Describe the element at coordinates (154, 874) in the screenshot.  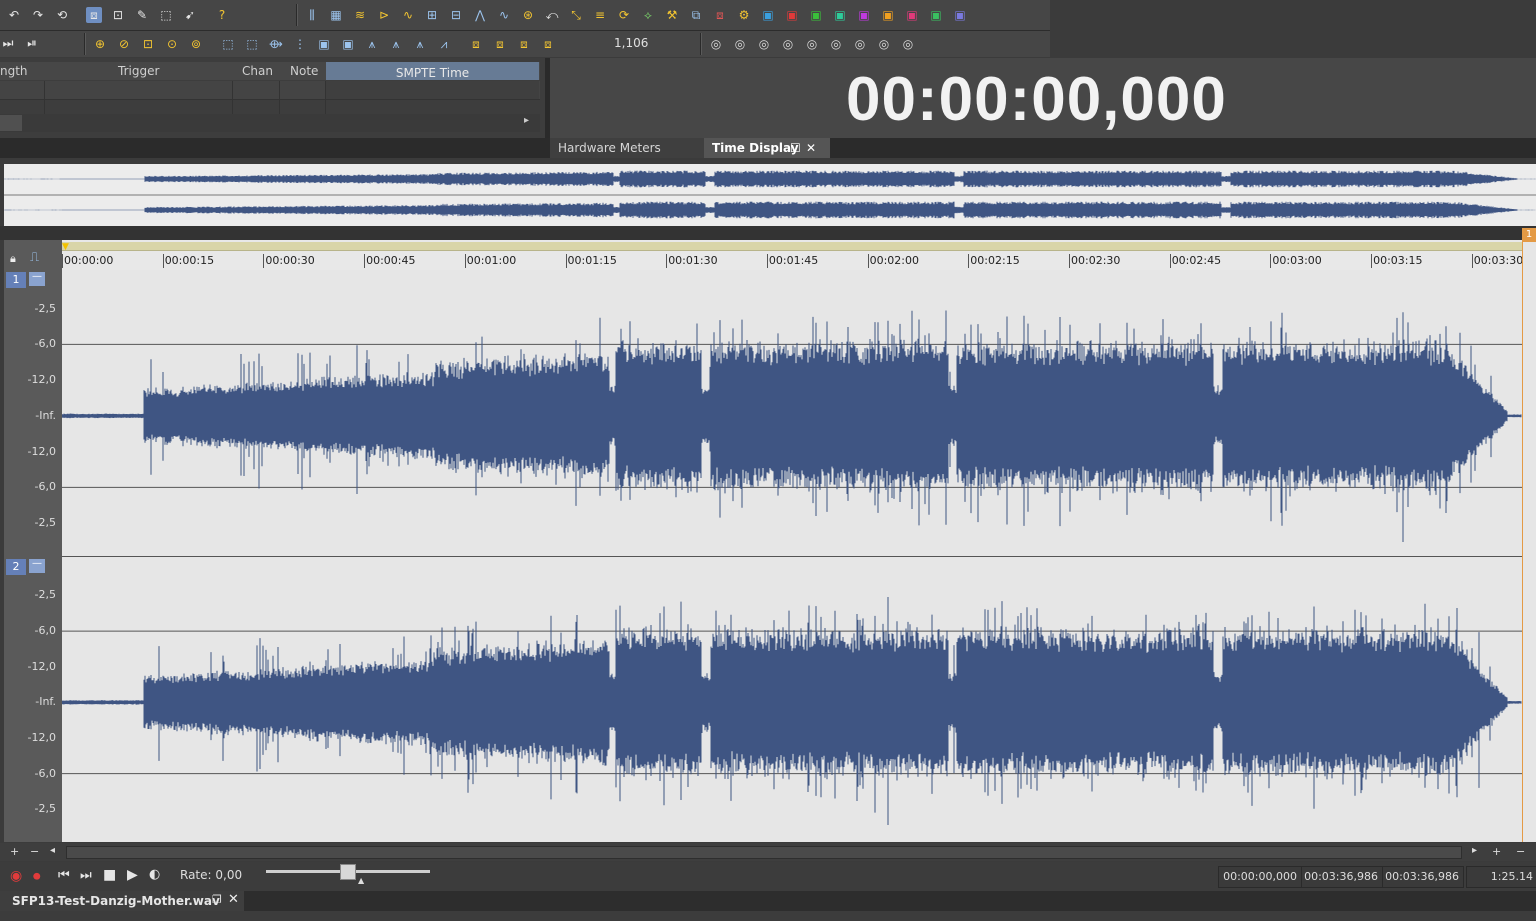
I see `play-all-icon: ◐` at that location.